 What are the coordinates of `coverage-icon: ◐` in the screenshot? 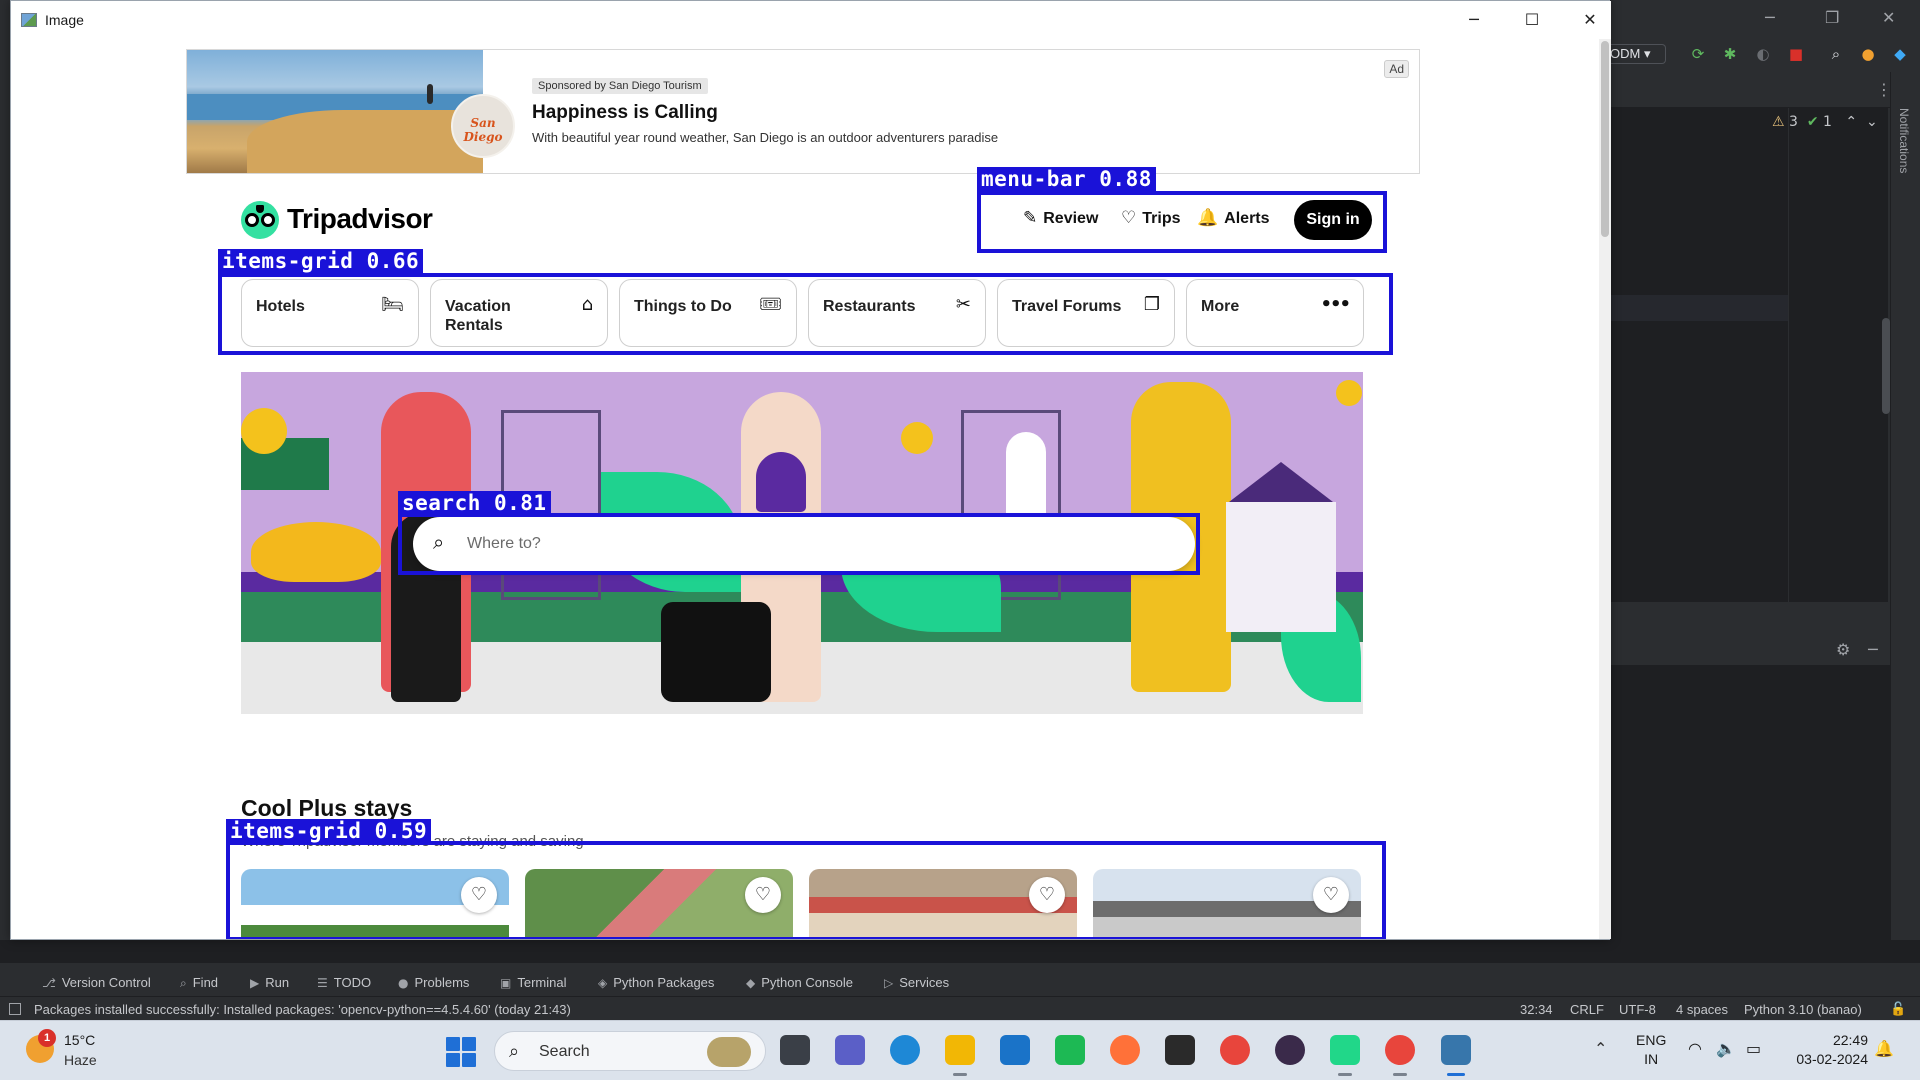 It's located at (1763, 54).